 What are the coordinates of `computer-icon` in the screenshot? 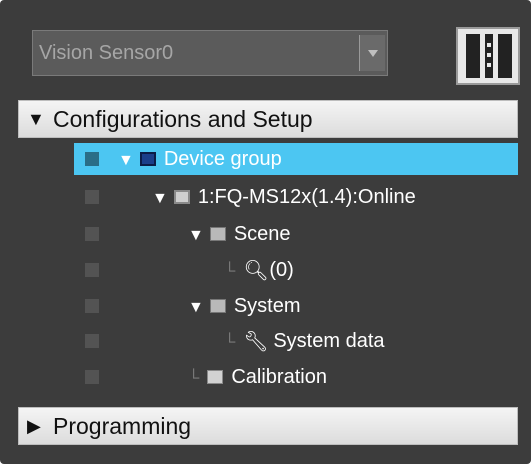 It's located at (181, 197).